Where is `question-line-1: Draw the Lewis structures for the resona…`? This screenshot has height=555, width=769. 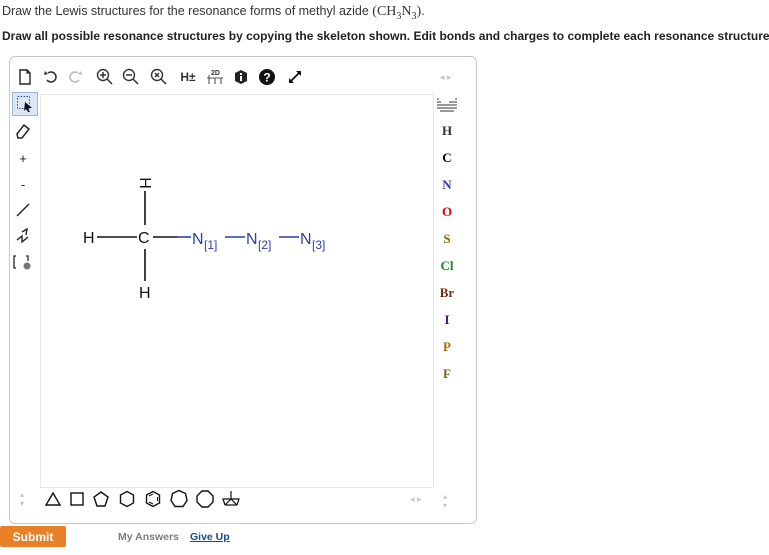
question-line-1: Draw the Lewis structures for the resona… is located at coordinates (213, 13).